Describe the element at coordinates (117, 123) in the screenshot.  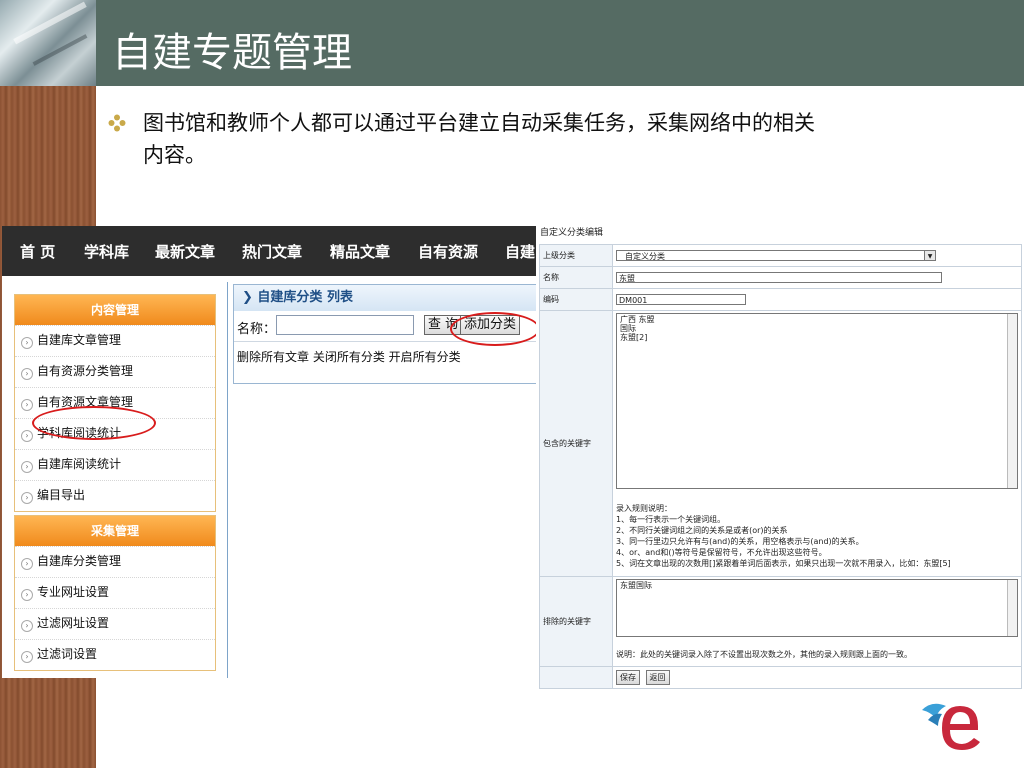
I see `diamond-bullet-icon` at that location.